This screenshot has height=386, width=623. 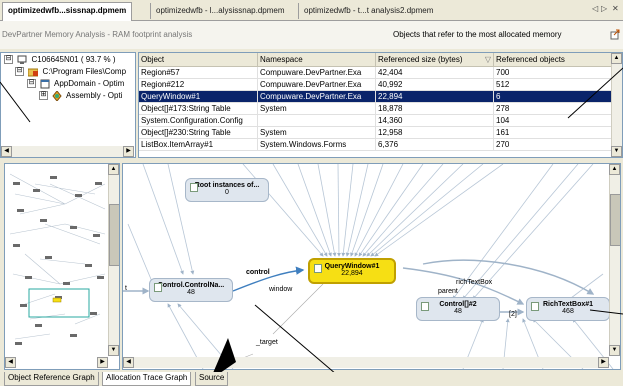 I want to click on tab-source: Source, so click(x=212, y=379).